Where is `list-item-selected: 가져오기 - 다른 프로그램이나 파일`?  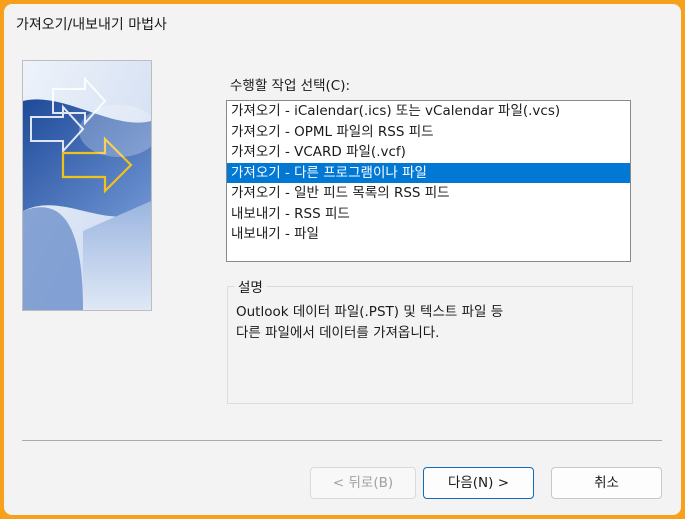 list-item-selected: 가져오기 - 다른 프로그램이나 파일 is located at coordinates (428, 172).